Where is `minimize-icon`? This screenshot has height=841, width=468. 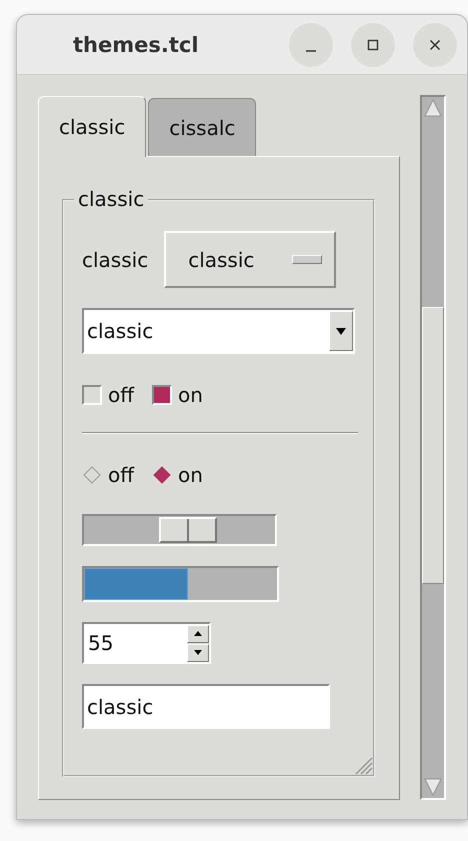
minimize-icon is located at coordinates (311, 51).